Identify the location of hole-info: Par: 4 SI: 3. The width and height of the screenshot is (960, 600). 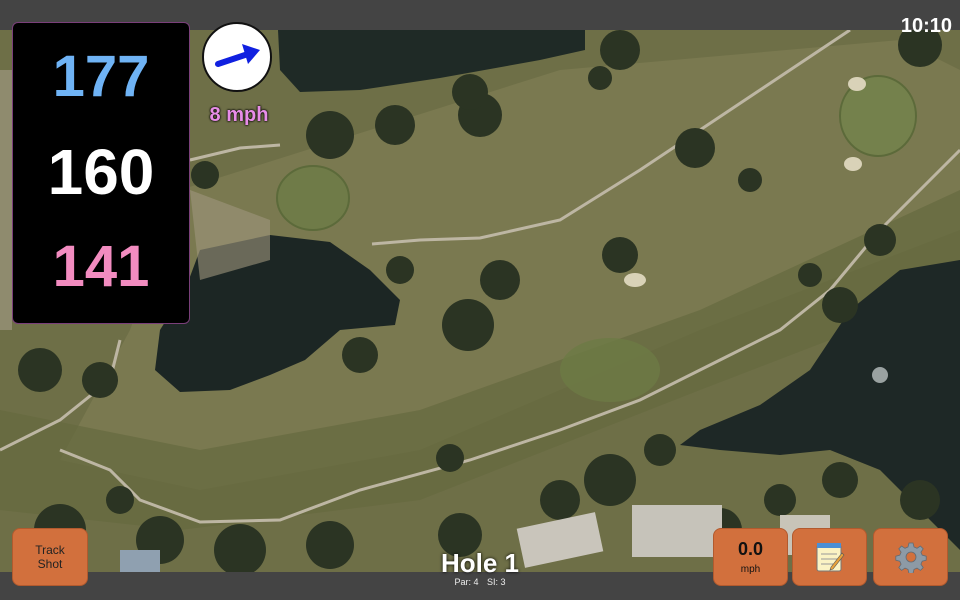
(480, 582).